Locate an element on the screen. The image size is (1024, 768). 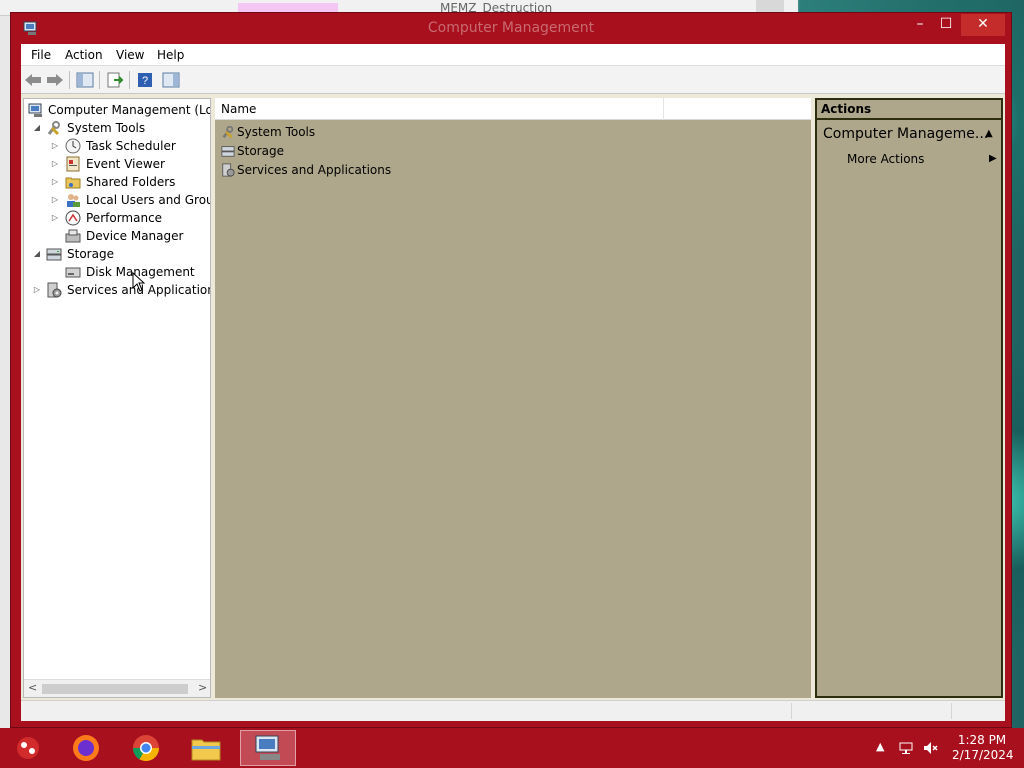
help-icon: ? is located at coordinates (145, 80).